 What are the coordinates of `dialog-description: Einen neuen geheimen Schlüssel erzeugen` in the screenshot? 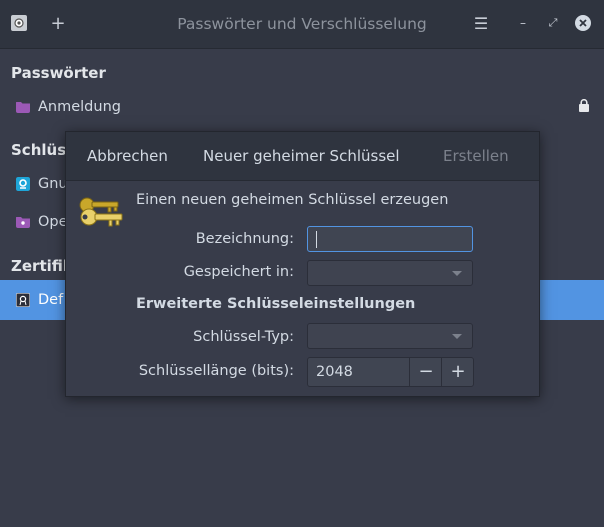 It's located at (292, 200).